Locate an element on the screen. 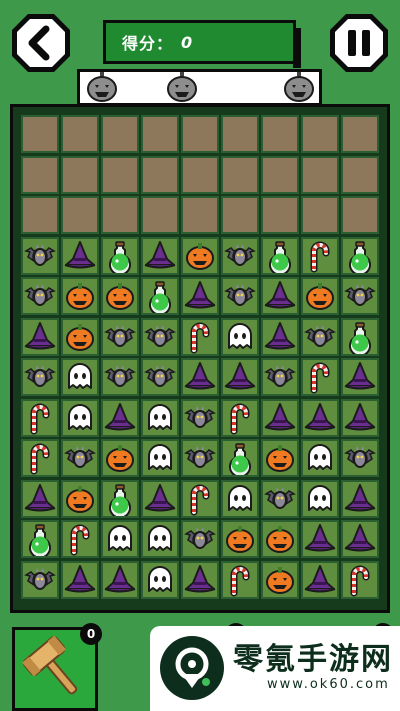 This screenshot has width=400, height=711. pause-button is located at coordinates (359, 43).